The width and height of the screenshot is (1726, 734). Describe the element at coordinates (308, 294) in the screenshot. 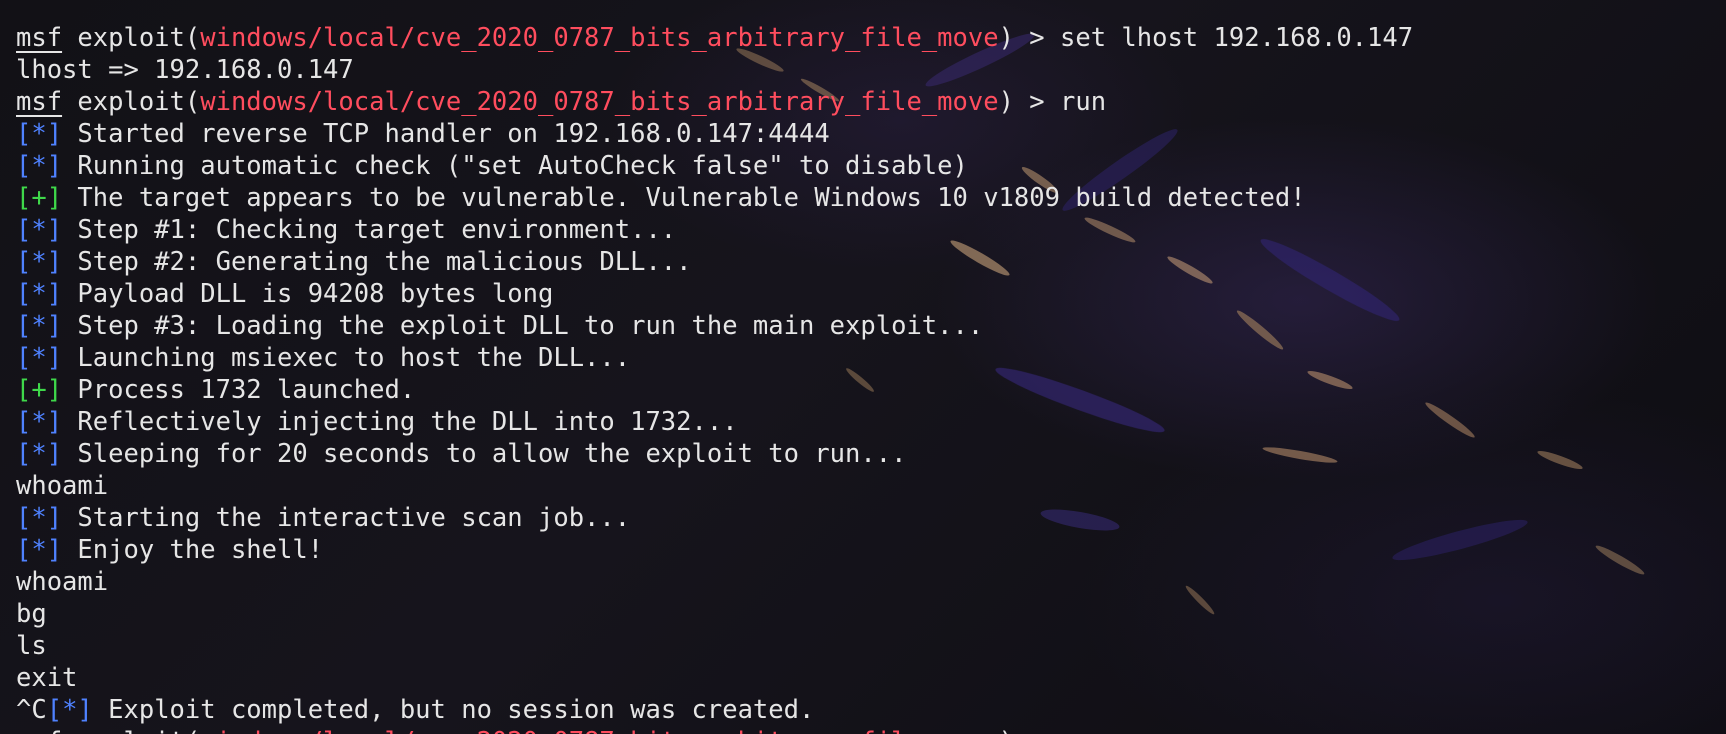

I see `status-message: Payload DLL is 94208 bytes long` at that location.